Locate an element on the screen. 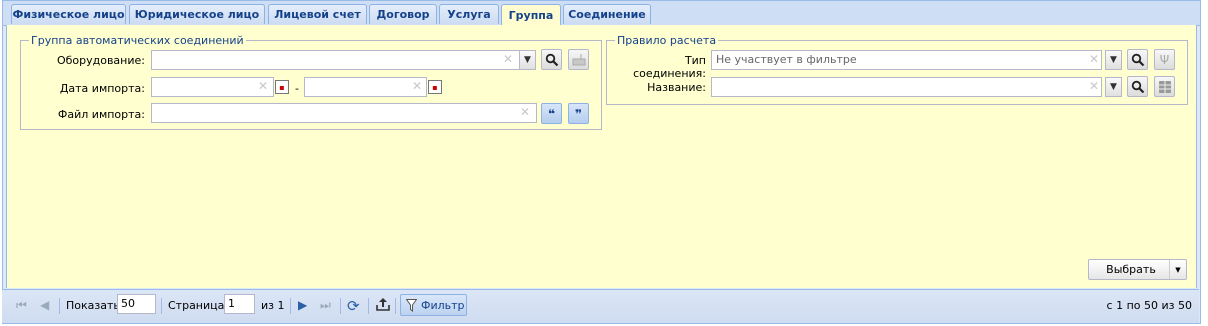 This screenshot has width=1208, height=326. select-split-arrow: ▼ is located at coordinates (1177, 269).